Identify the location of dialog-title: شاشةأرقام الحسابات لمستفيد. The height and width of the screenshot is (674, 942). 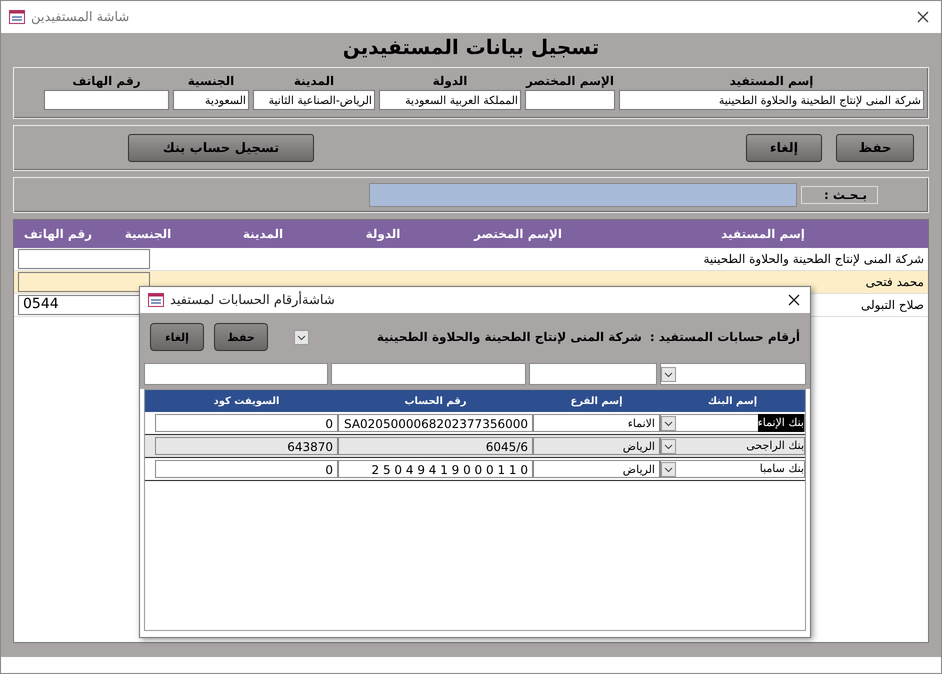
(252, 300).